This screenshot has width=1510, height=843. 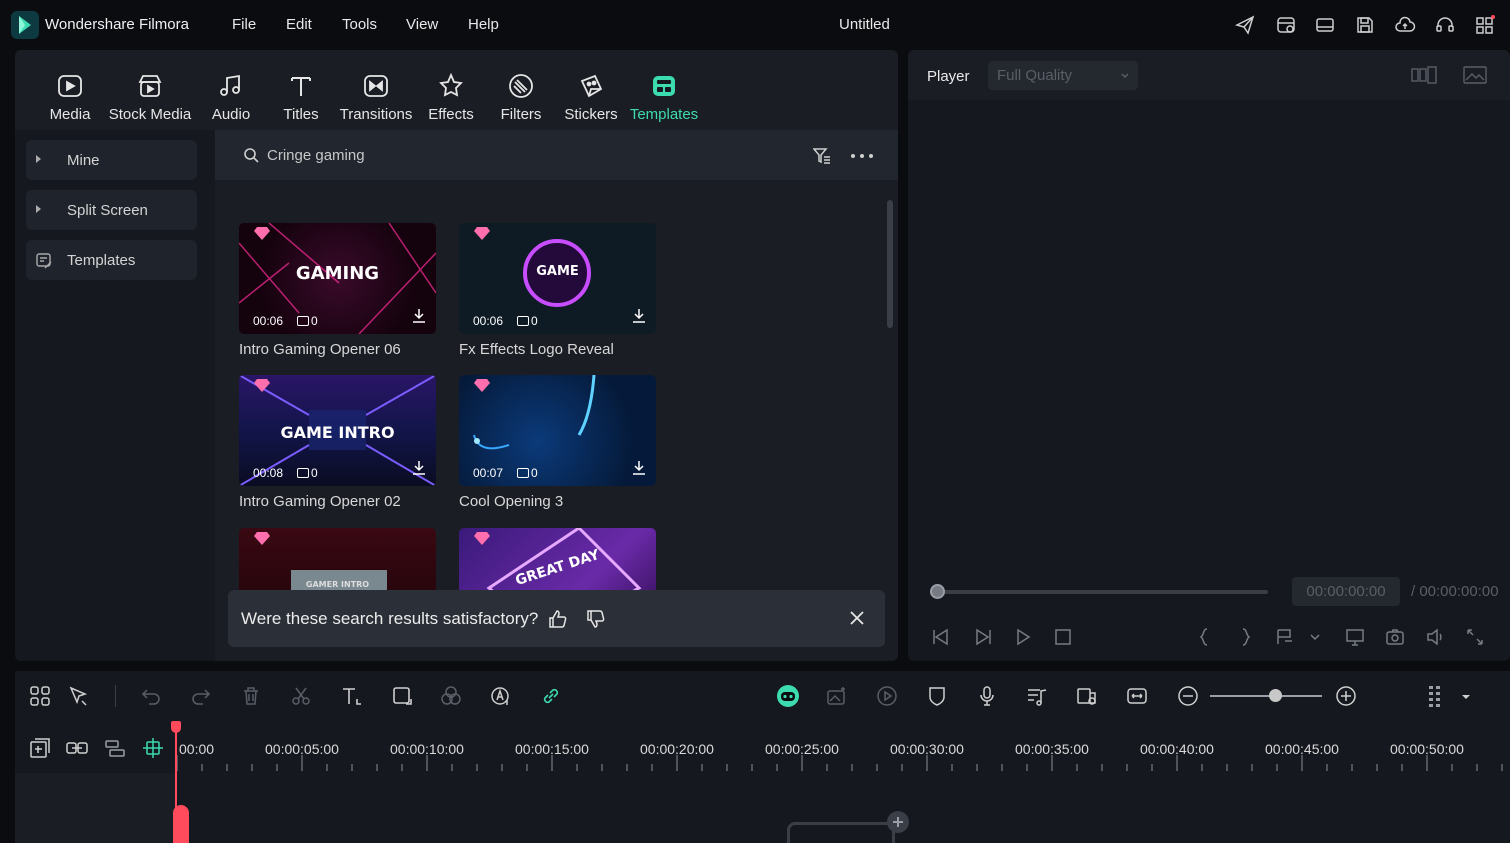 I want to click on playback-speed-icon, so click(x=887, y=696).